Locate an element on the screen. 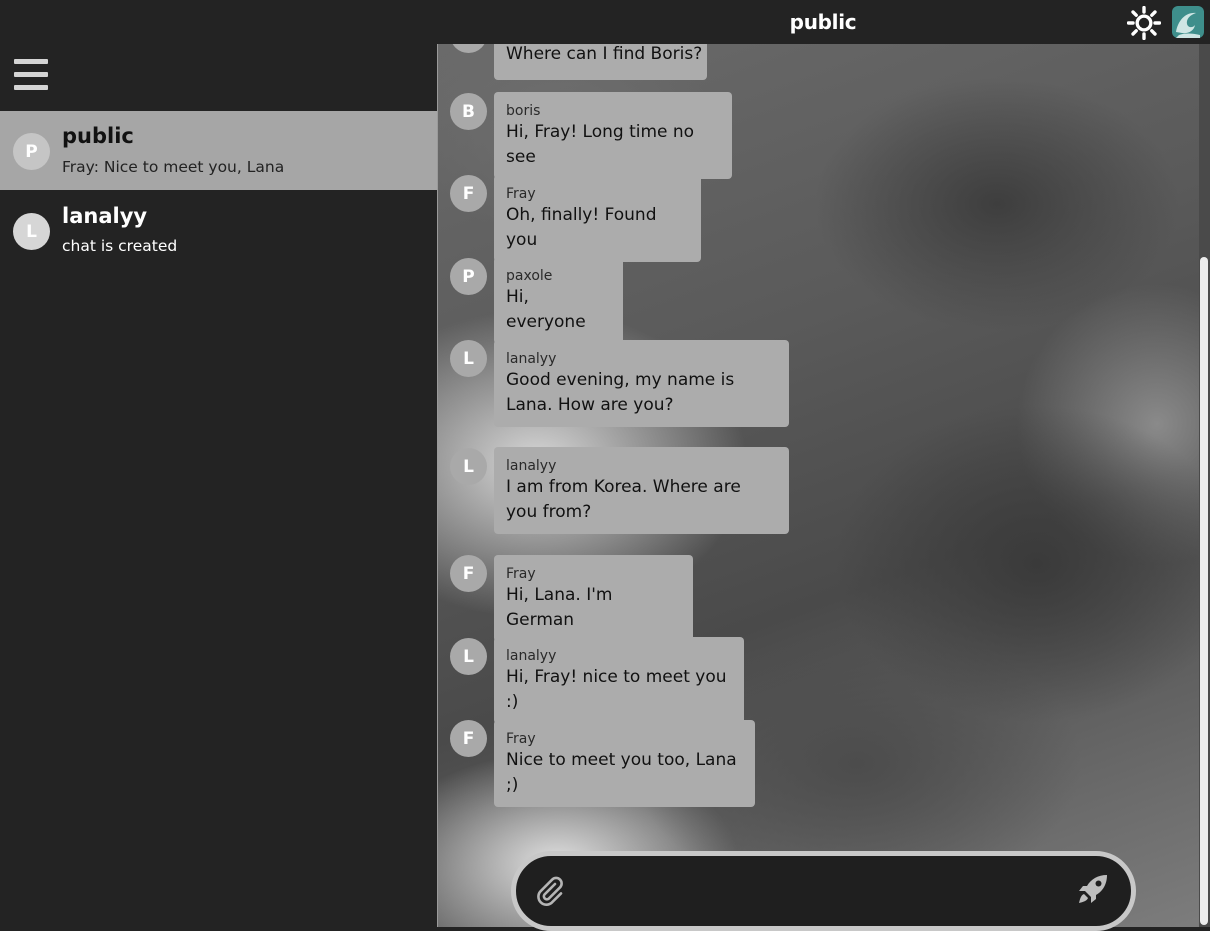 The height and width of the screenshot is (931, 1210). message-bubble: Fray Oh, finally! Found you is located at coordinates (597, 218).